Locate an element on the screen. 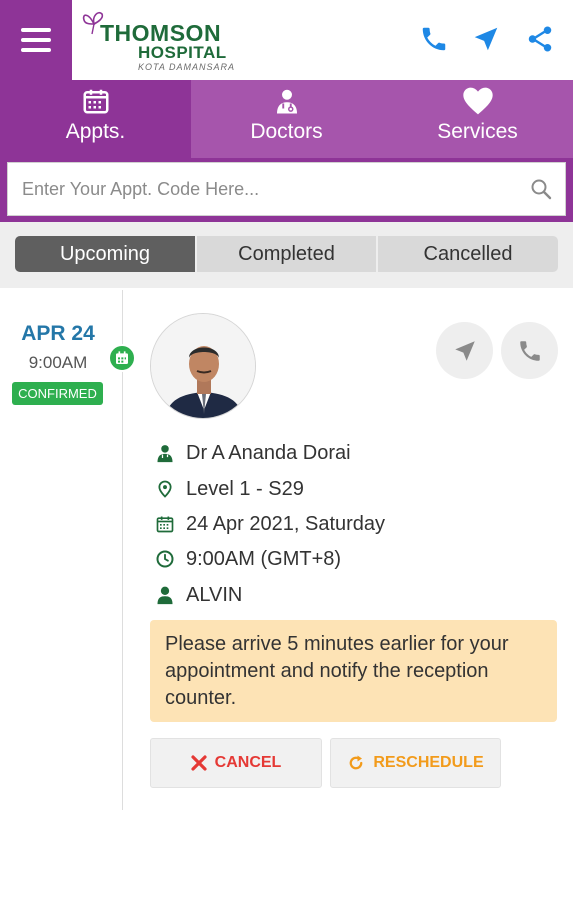 The height and width of the screenshot is (900, 573). date-row: 24 Apr 2021, Saturday is located at coordinates (269, 524).